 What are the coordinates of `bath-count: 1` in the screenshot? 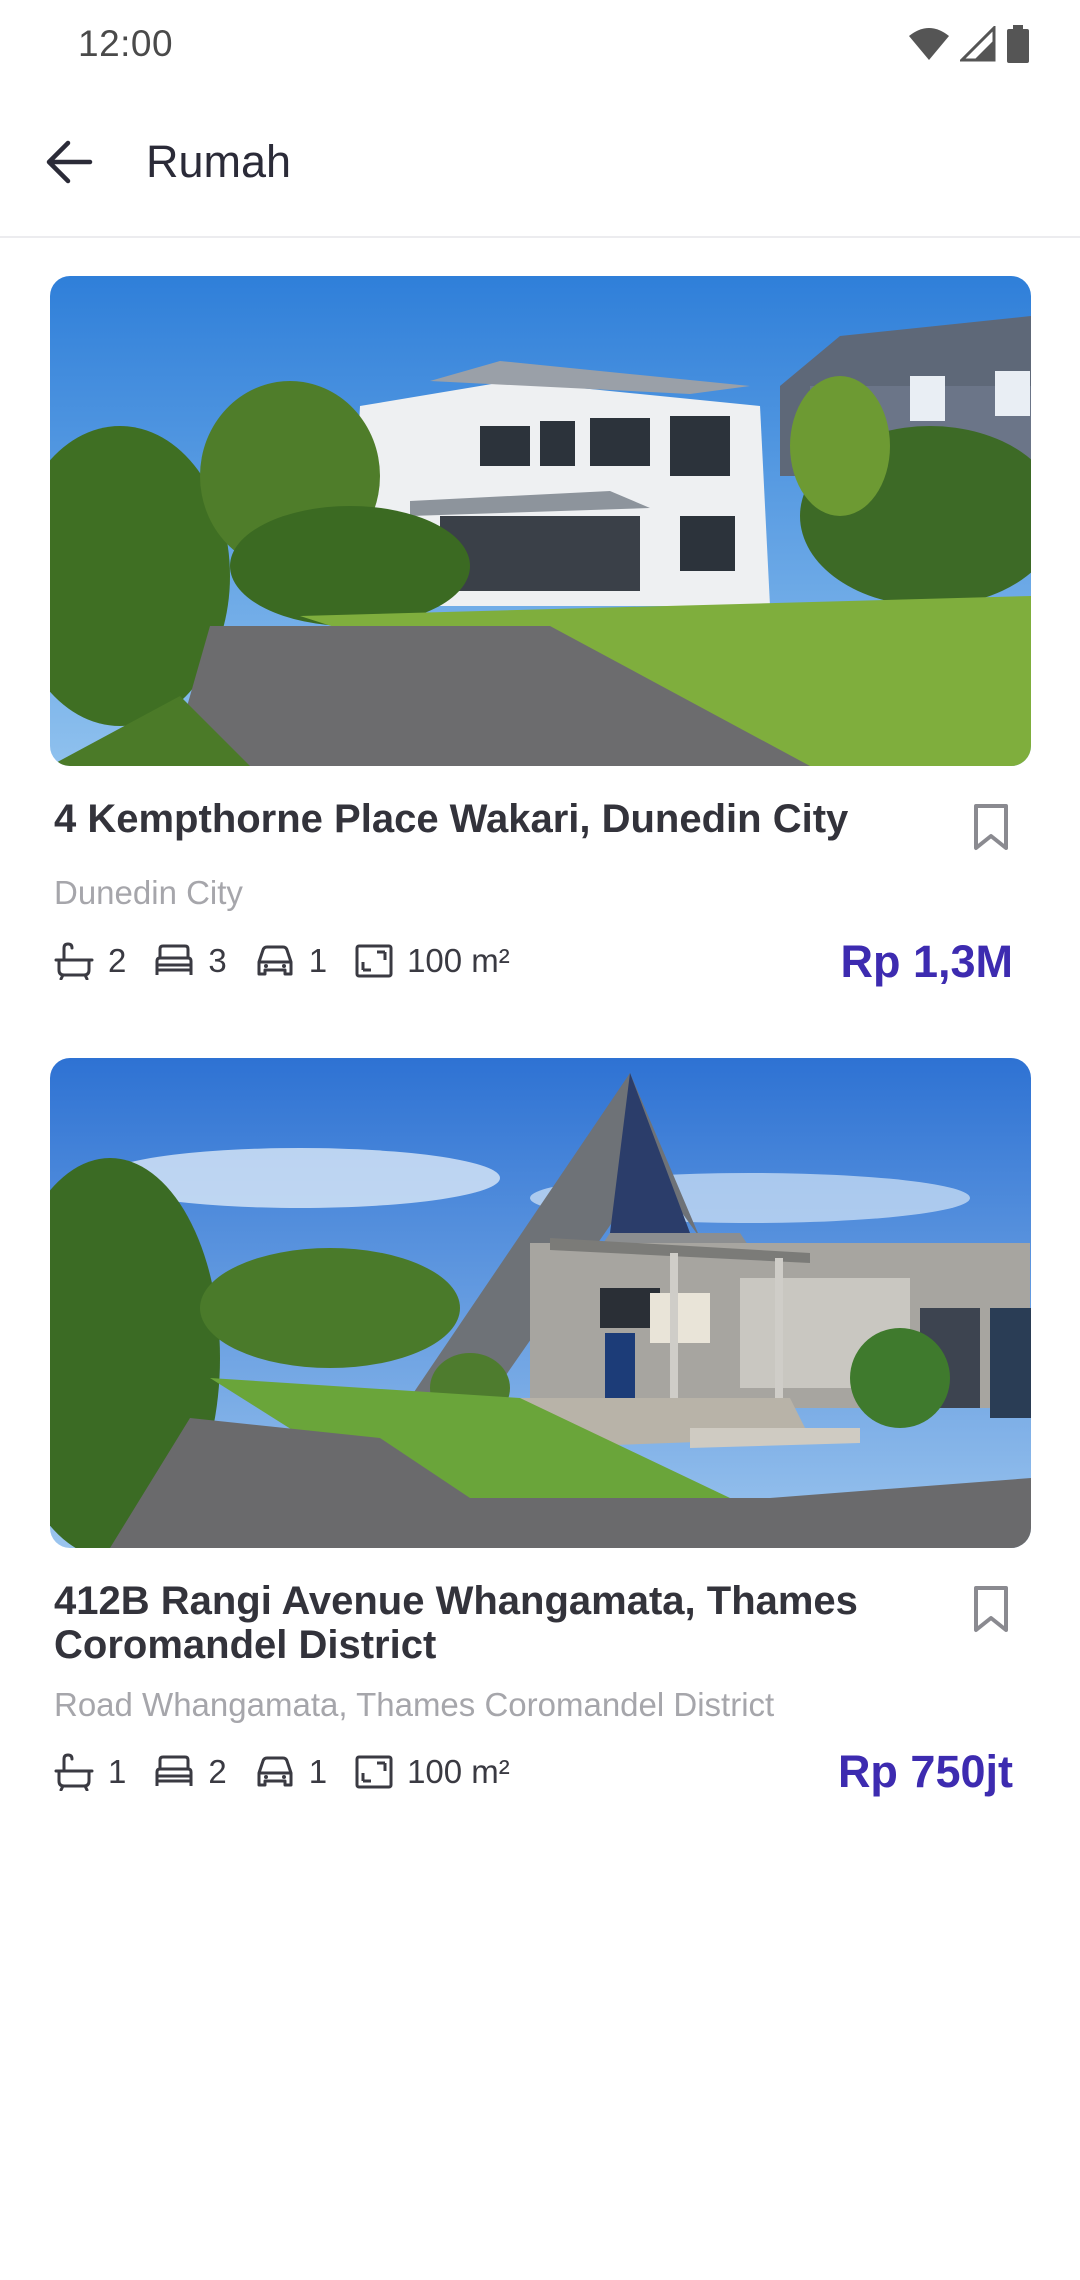 It's located at (117, 1771).